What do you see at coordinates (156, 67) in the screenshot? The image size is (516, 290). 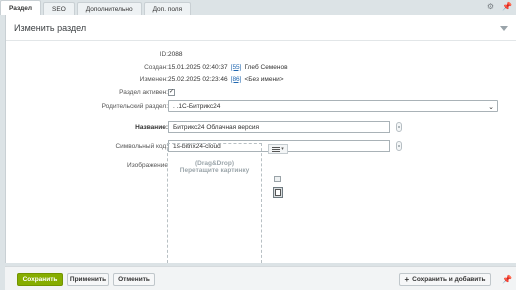 I see `created-label: Создан:` at bounding box center [156, 67].